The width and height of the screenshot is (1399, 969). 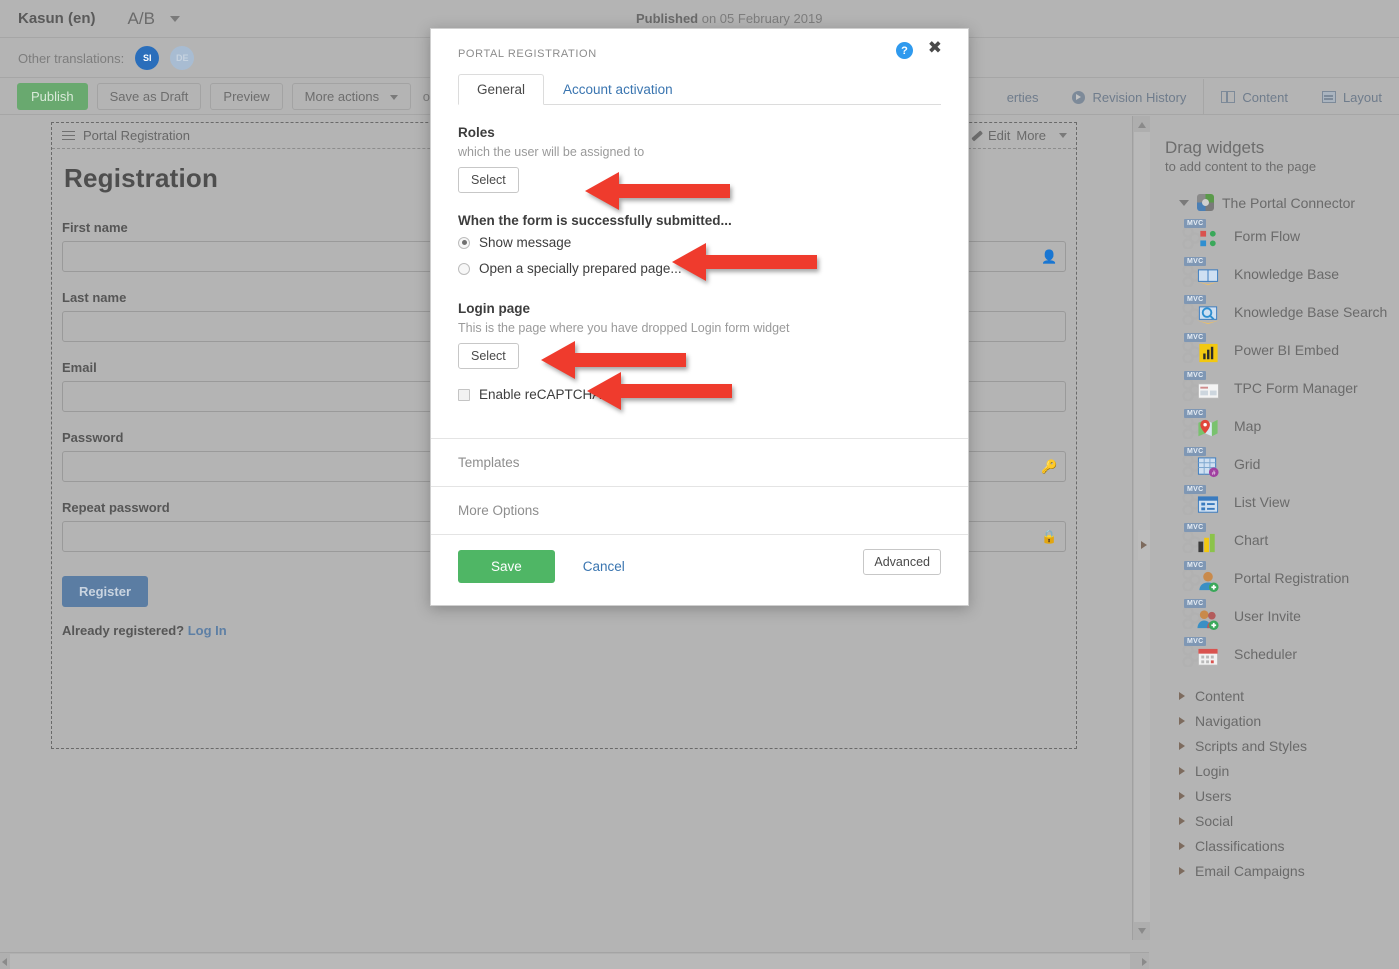 I want to click on widget-item-label: Chart, so click(x=1251, y=540).